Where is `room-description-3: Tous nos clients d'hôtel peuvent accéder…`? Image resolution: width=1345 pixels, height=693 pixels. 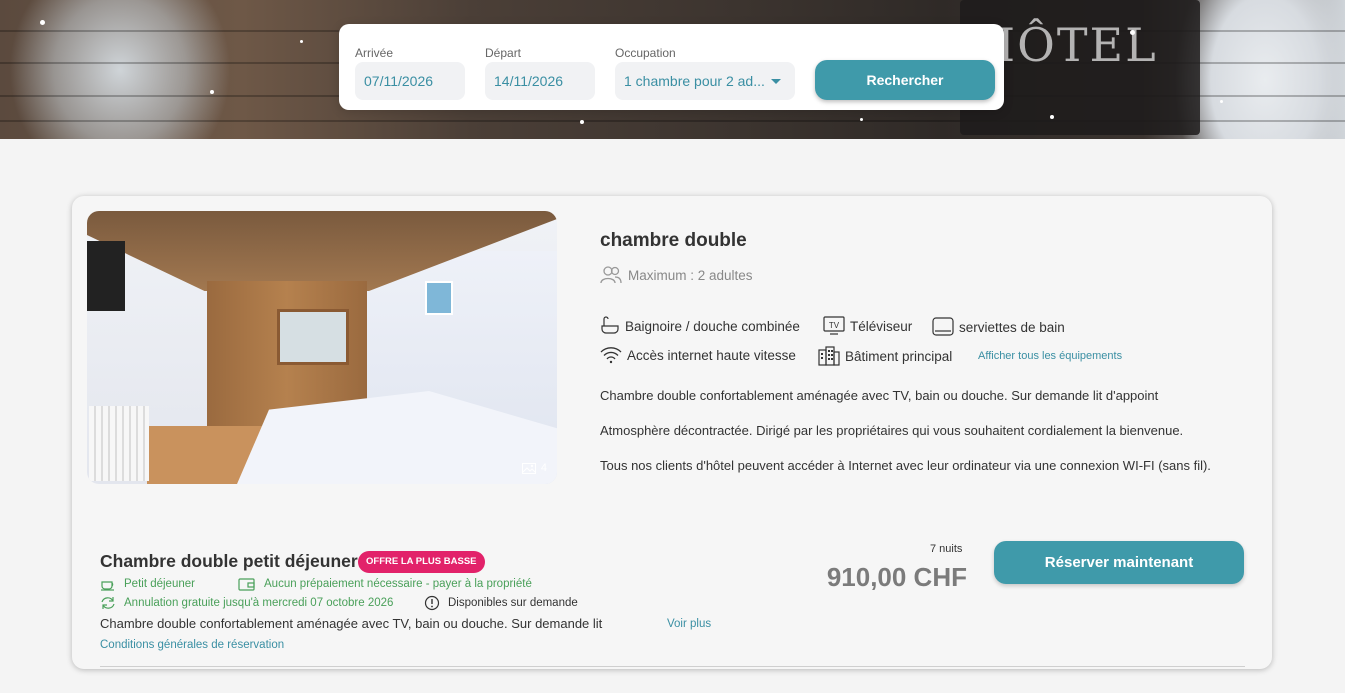
room-description-3: Tous nos clients d'hôtel peuvent accéder… is located at coordinates (905, 465).